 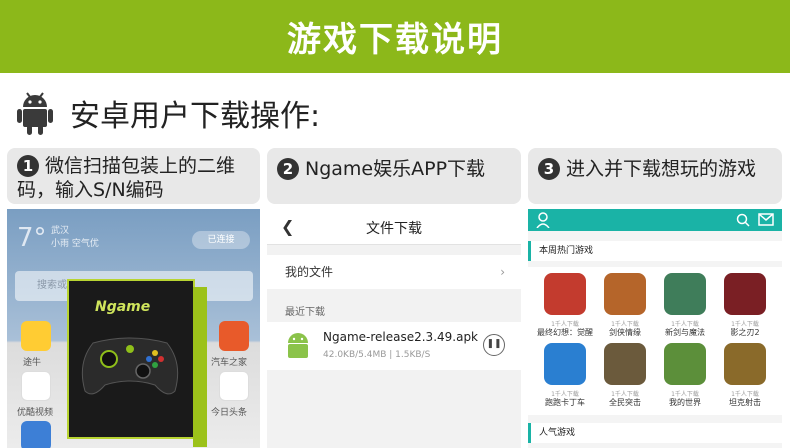 I want to click on step-number: 3, so click(x=549, y=169).